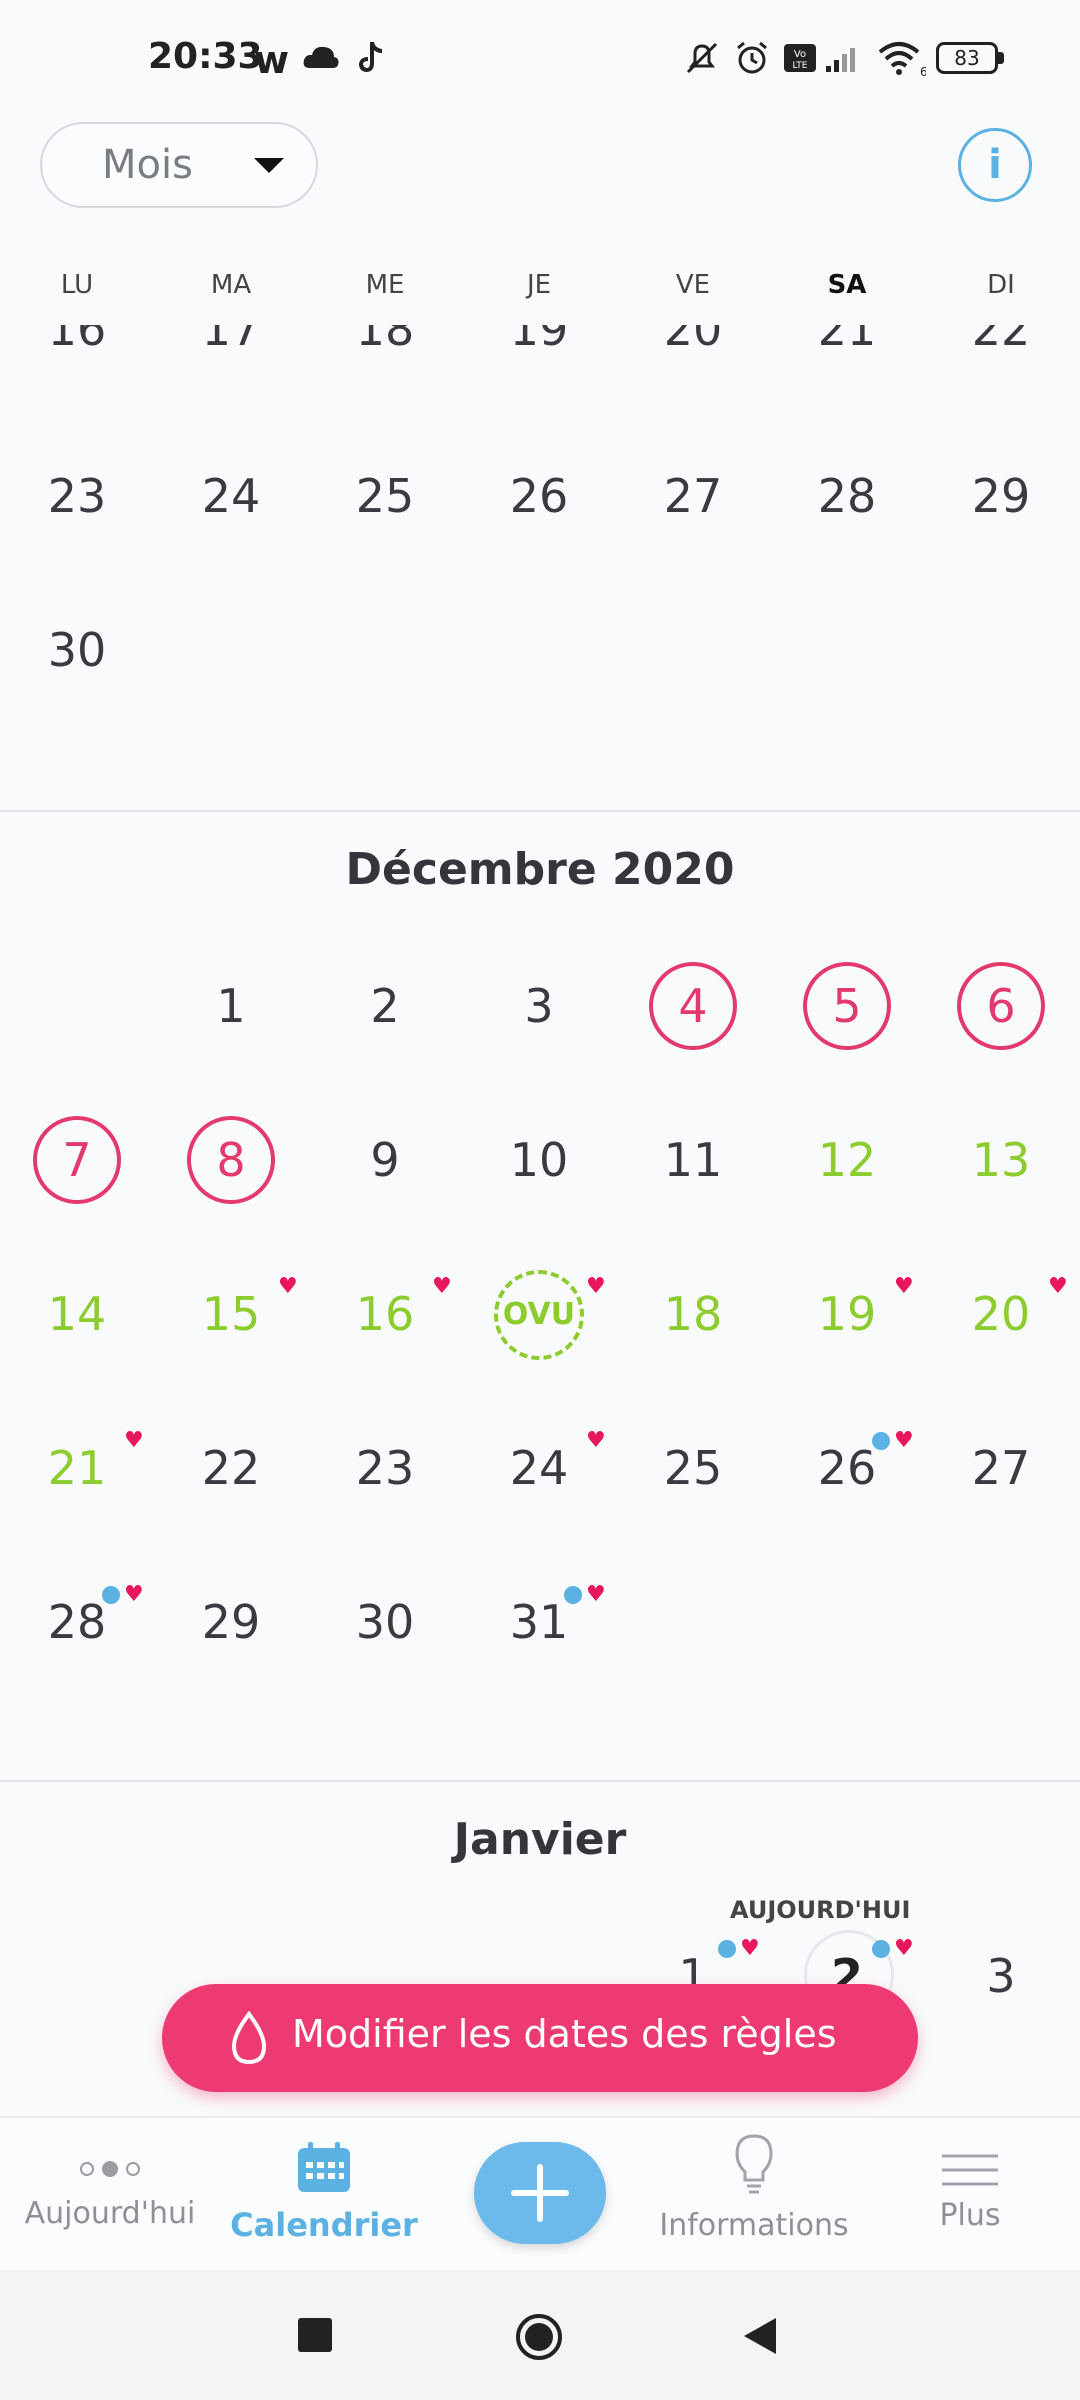 The height and width of the screenshot is (2400, 1080). I want to click on dots-icon, so click(110, 2169).